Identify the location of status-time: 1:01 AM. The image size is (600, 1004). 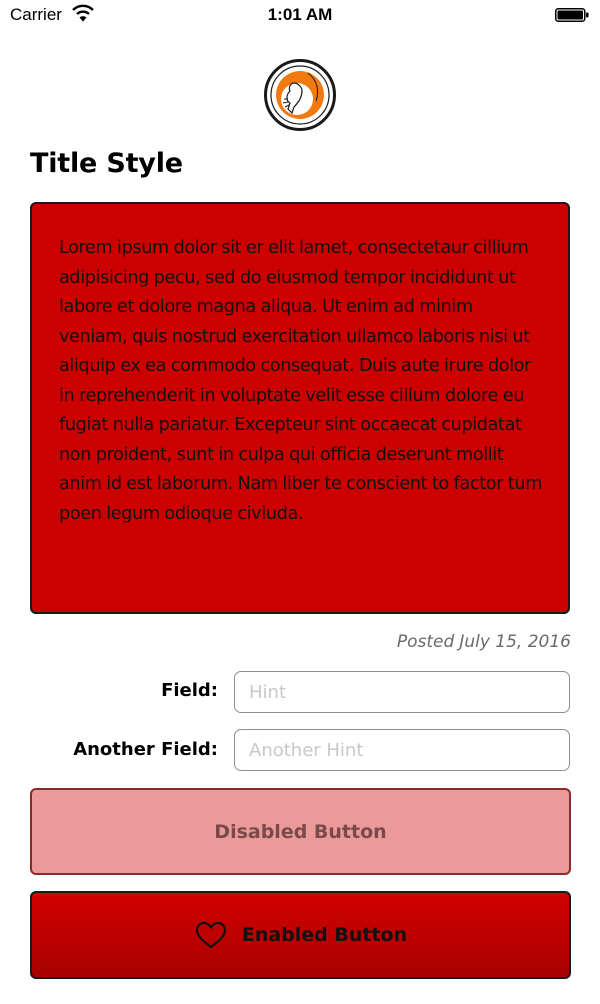
(300, 14).